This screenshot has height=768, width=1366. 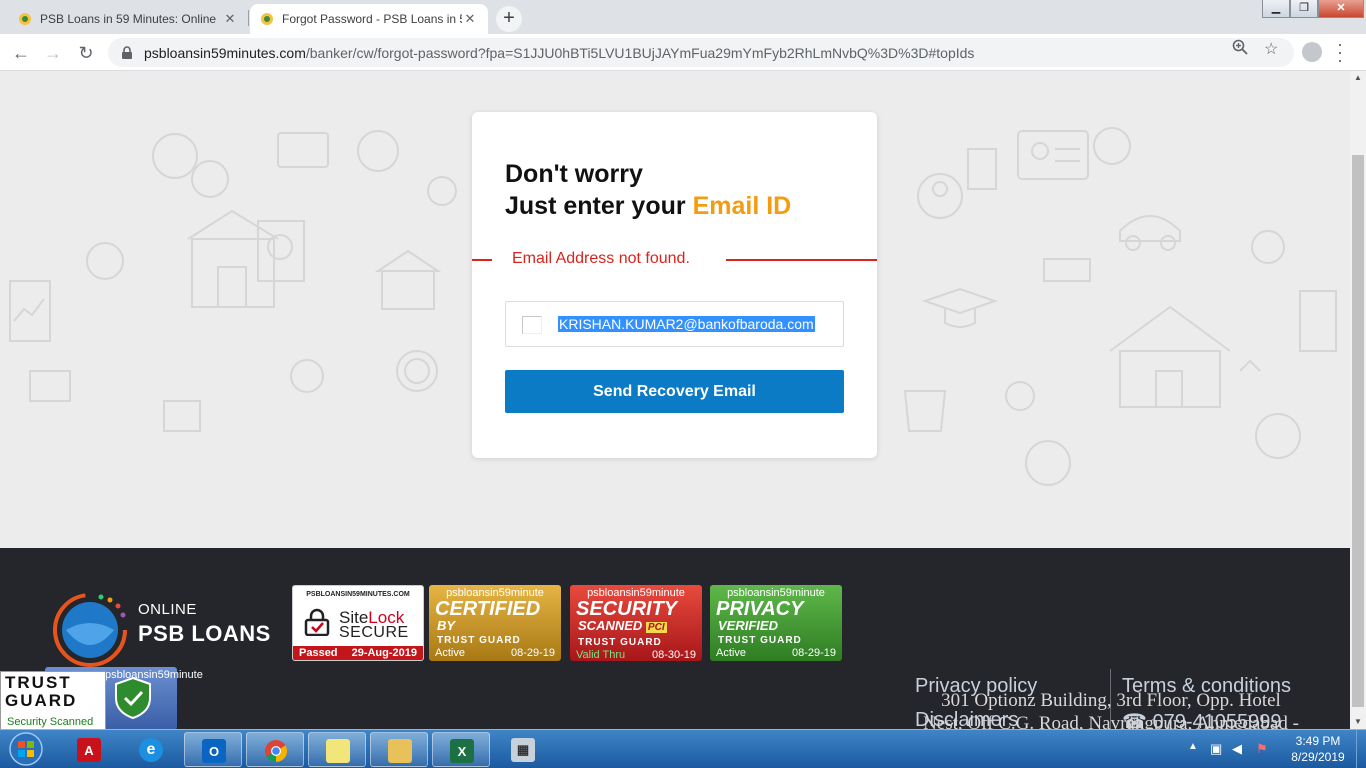 I want to click on taskbar-acrobat: A, so click(x=89, y=749).